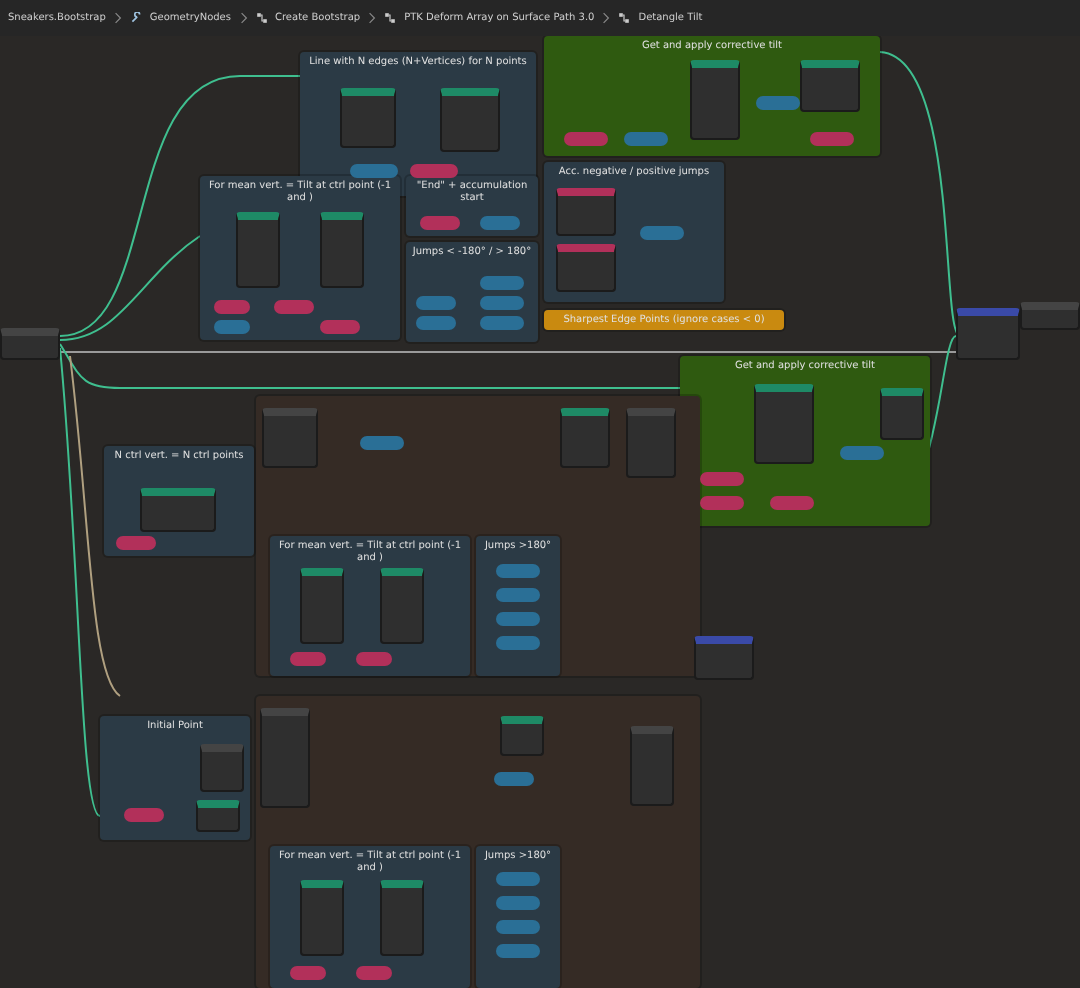 The image size is (1080, 988). Describe the element at coordinates (135, 18) in the screenshot. I see `wrench-icon` at that location.